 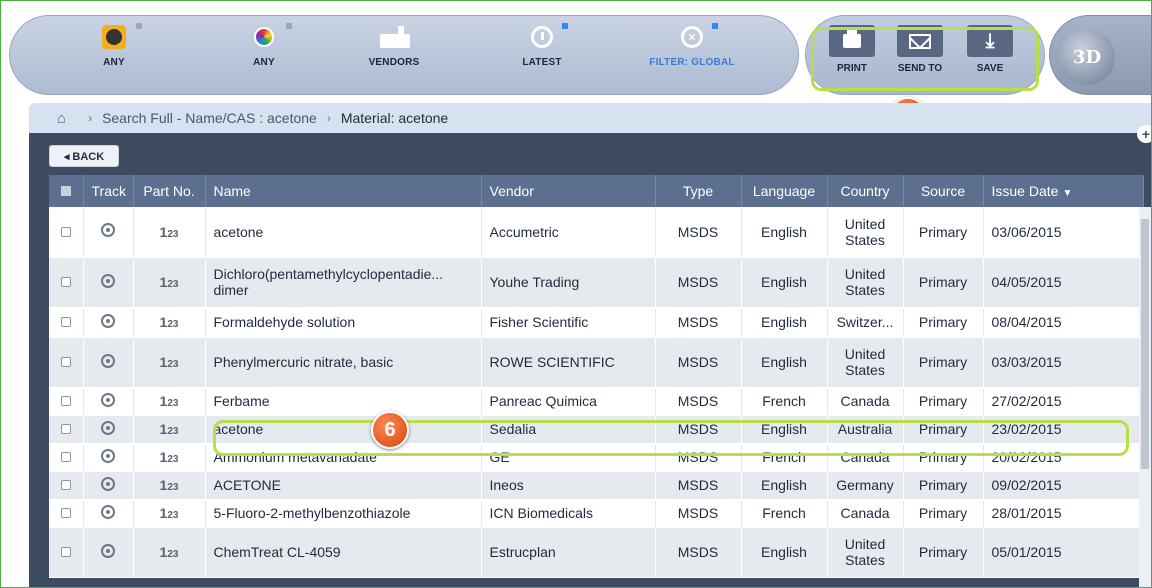 What do you see at coordinates (865, 401) in the screenshot?
I see `country-cell: Canada` at bounding box center [865, 401].